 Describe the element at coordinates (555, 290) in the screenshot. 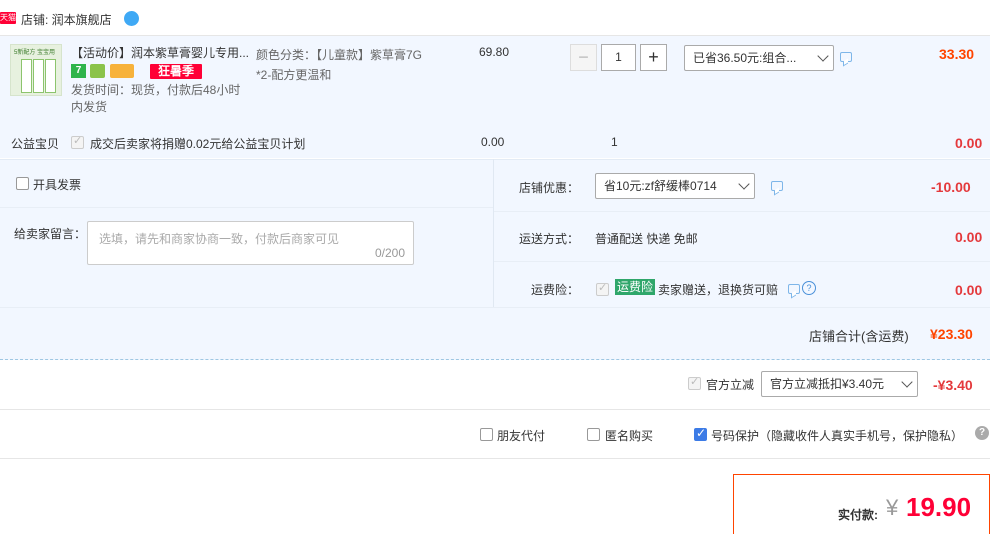

I see `insurance-label: 运费险：` at that location.